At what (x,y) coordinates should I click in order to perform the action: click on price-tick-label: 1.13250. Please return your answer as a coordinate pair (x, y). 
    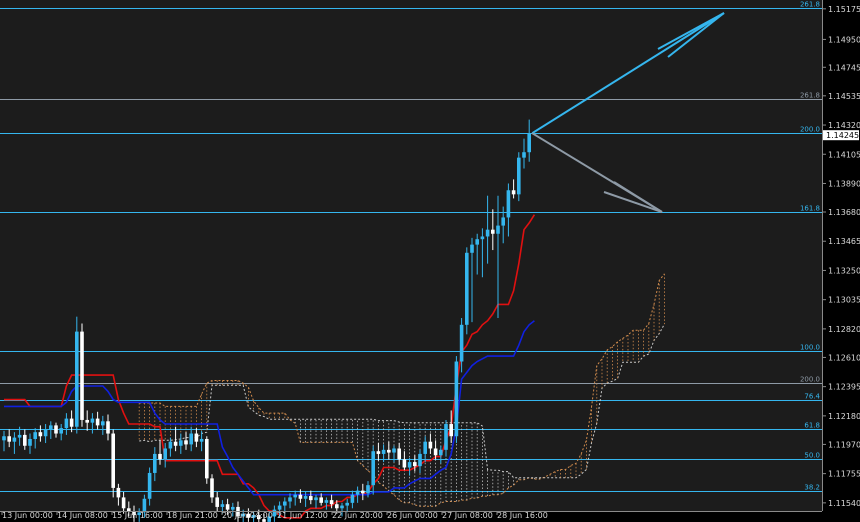
    Looking at the image, I should click on (844, 270).